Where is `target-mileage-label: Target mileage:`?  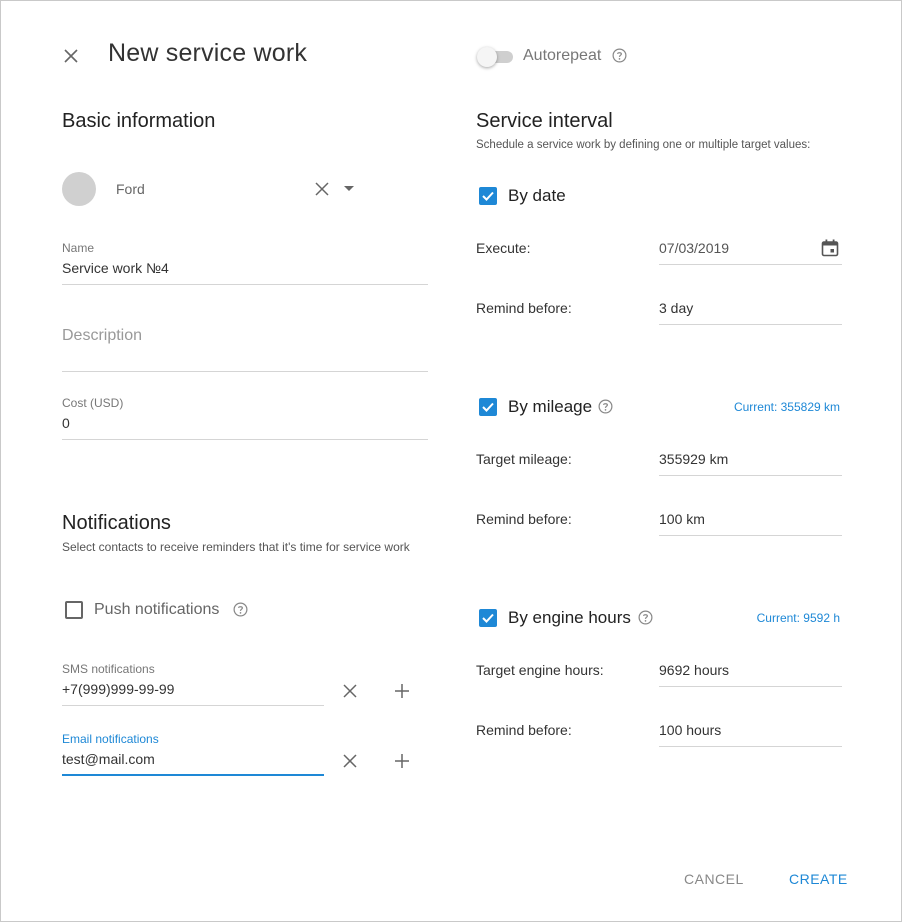 target-mileage-label: Target mileage: is located at coordinates (524, 459).